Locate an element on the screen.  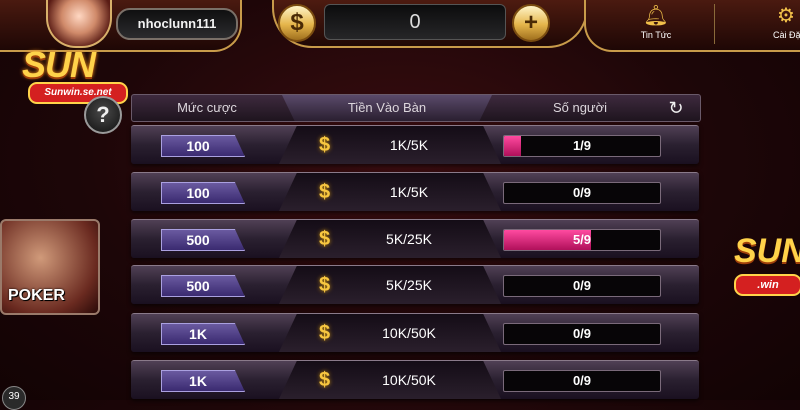
players-bar: 5/9 is located at coordinates (582, 240).